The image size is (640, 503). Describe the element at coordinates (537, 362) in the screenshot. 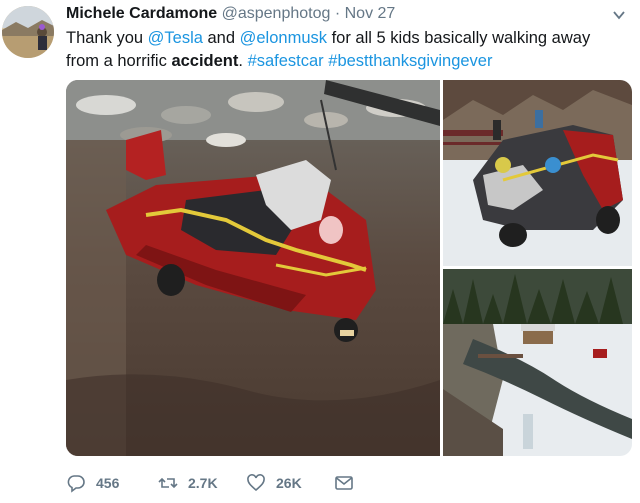

I see `photo-aerial-creek-scene` at that location.